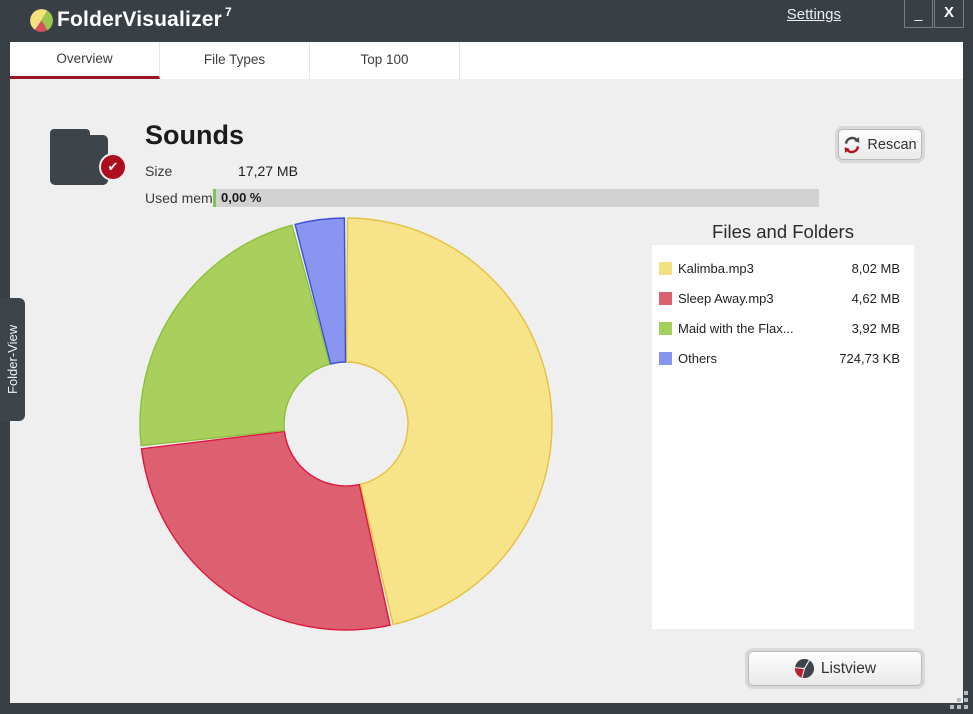  What do you see at coordinates (228, 12) in the screenshot?
I see `app-version: 7` at bounding box center [228, 12].